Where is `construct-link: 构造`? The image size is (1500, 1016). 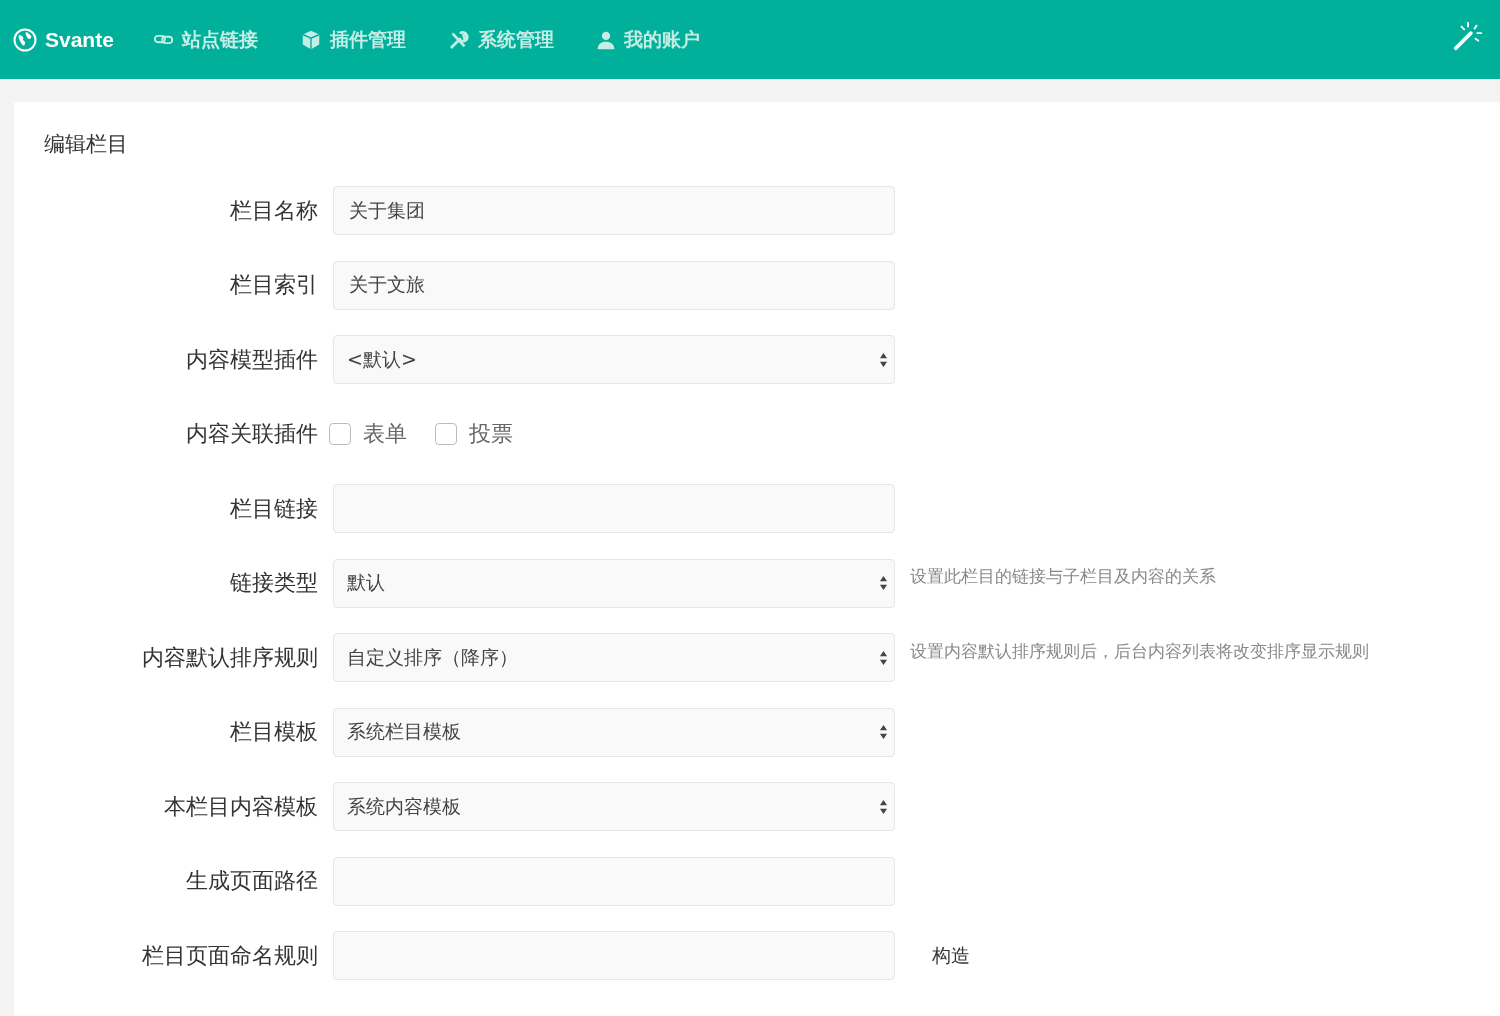
construct-link: 构造 is located at coordinates (951, 955).